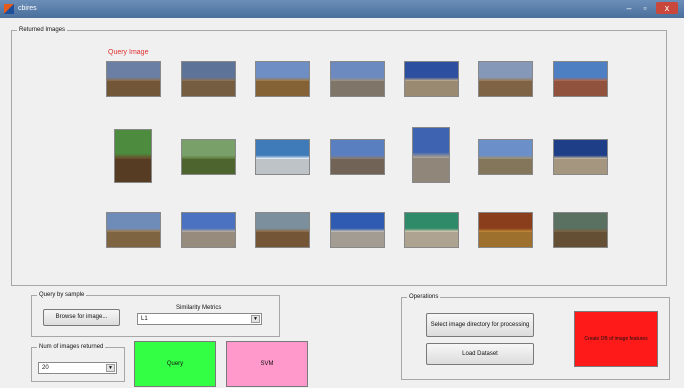 This screenshot has height=388, width=684. What do you see at coordinates (9, 9) in the screenshot?
I see `app-icon` at bounding box center [9, 9].